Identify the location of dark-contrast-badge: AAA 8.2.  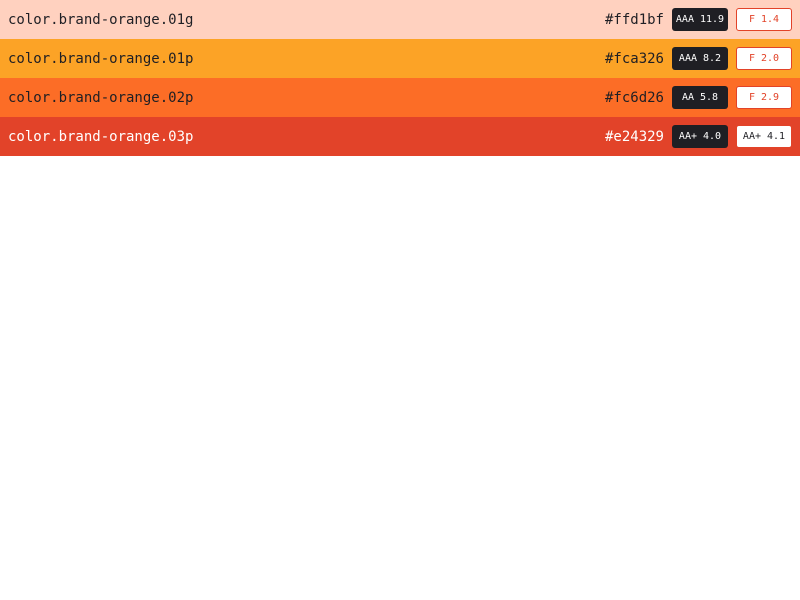
(700, 58).